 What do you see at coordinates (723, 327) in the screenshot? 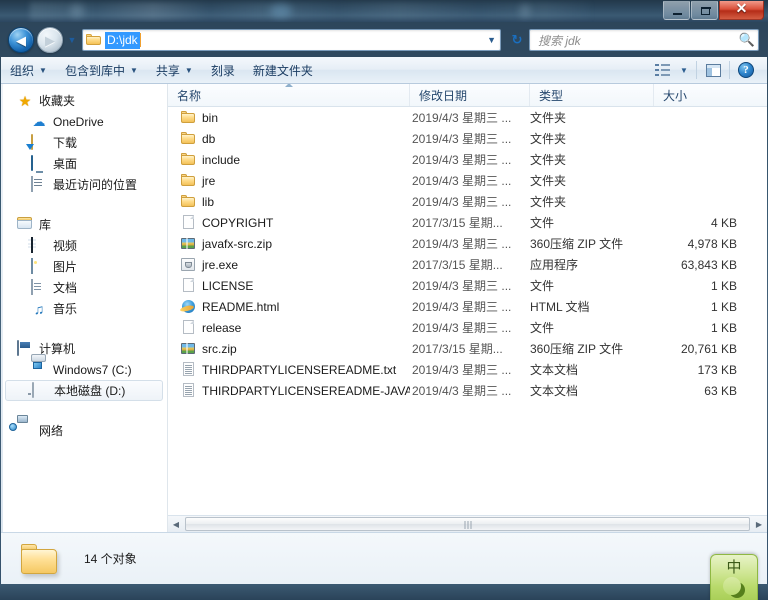
I see `file-size-cell: 1 KB` at bounding box center [723, 327].